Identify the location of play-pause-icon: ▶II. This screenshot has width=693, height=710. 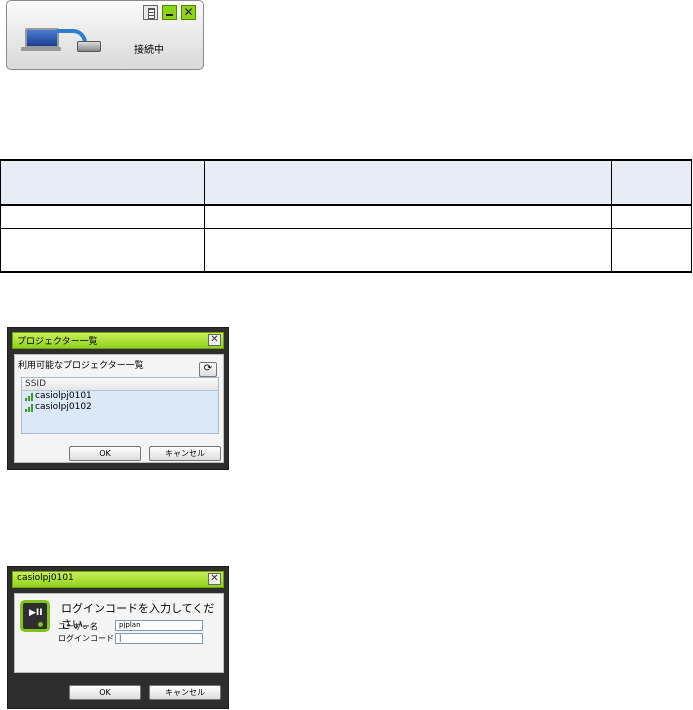
(36, 613).